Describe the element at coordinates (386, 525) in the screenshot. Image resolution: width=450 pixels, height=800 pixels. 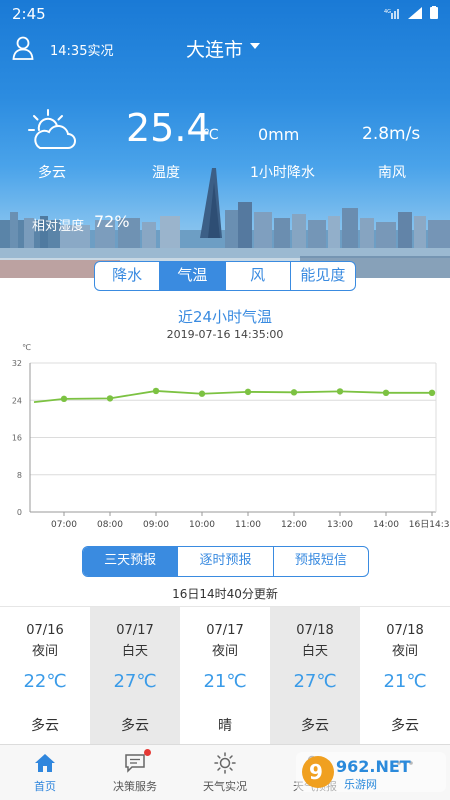
I see `x-tick-label: 14:00` at that location.